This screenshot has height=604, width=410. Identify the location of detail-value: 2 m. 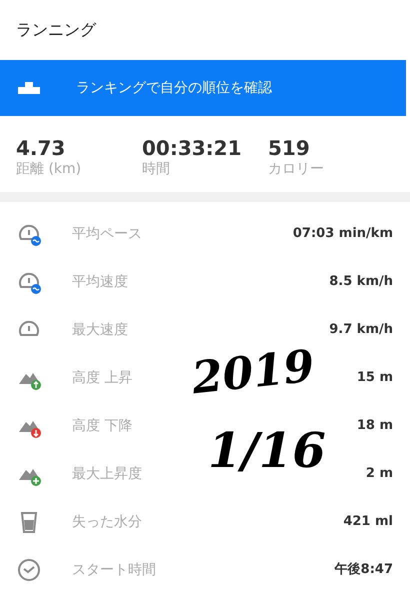
(379, 474).